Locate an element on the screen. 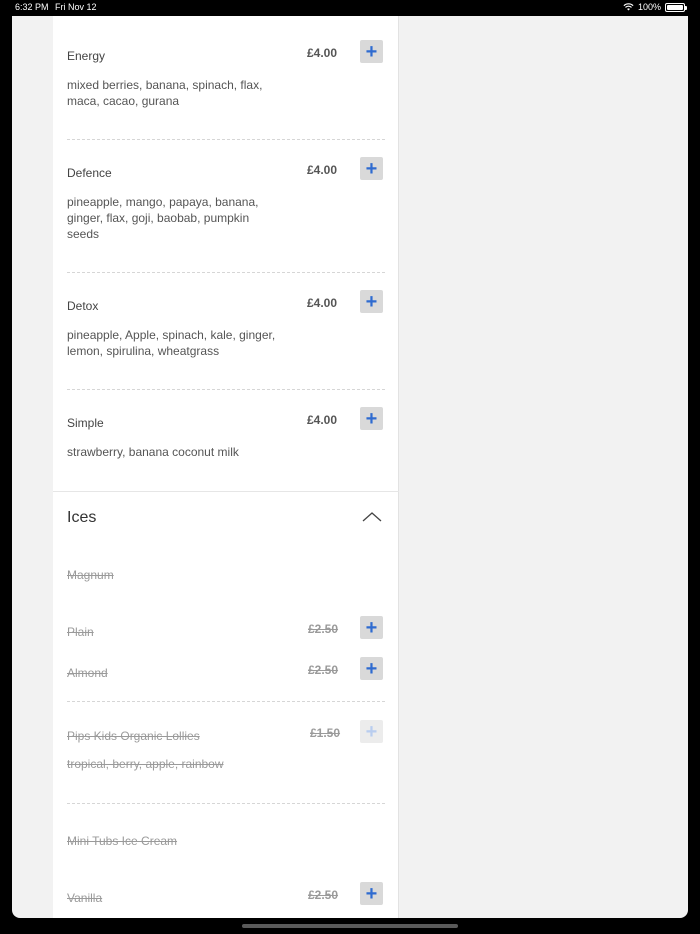  add-button-disabled: + is located at coordinates (371, 731).